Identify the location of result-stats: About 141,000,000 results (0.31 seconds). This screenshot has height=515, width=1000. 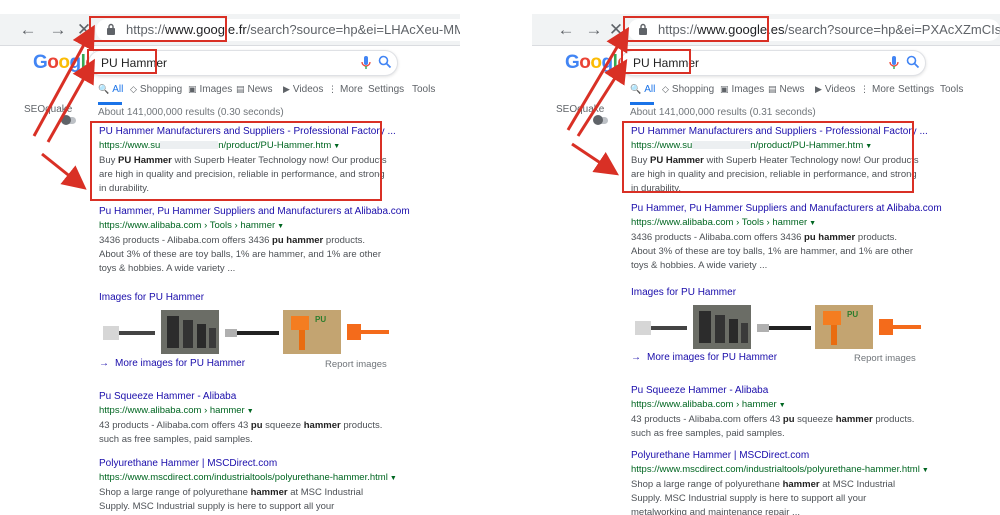
(723, 112).